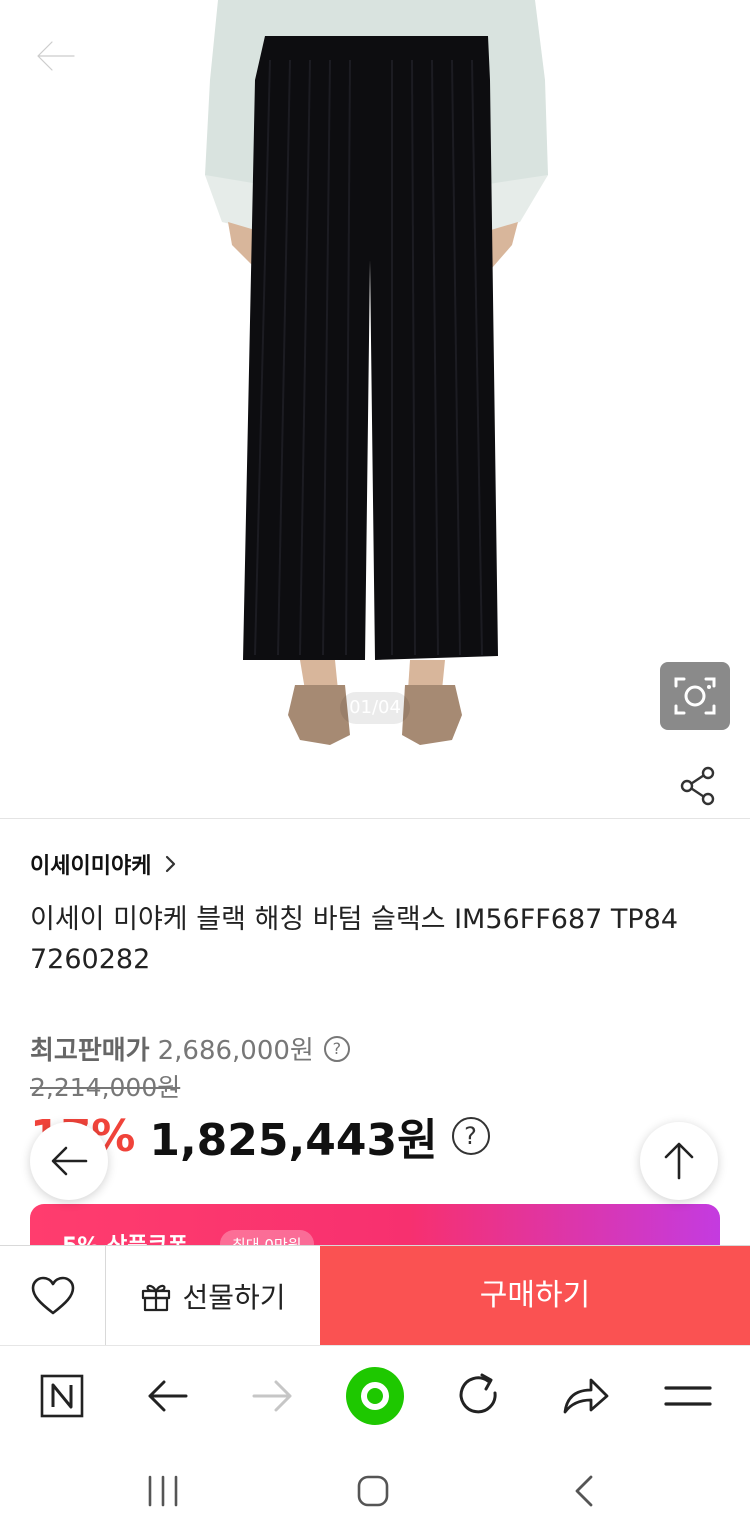 Image resolution: width=750 pixels, height=1537 pixels. Describe the element at coordinates (375, 818) in the screenshot. I see `section-divider` at that location.